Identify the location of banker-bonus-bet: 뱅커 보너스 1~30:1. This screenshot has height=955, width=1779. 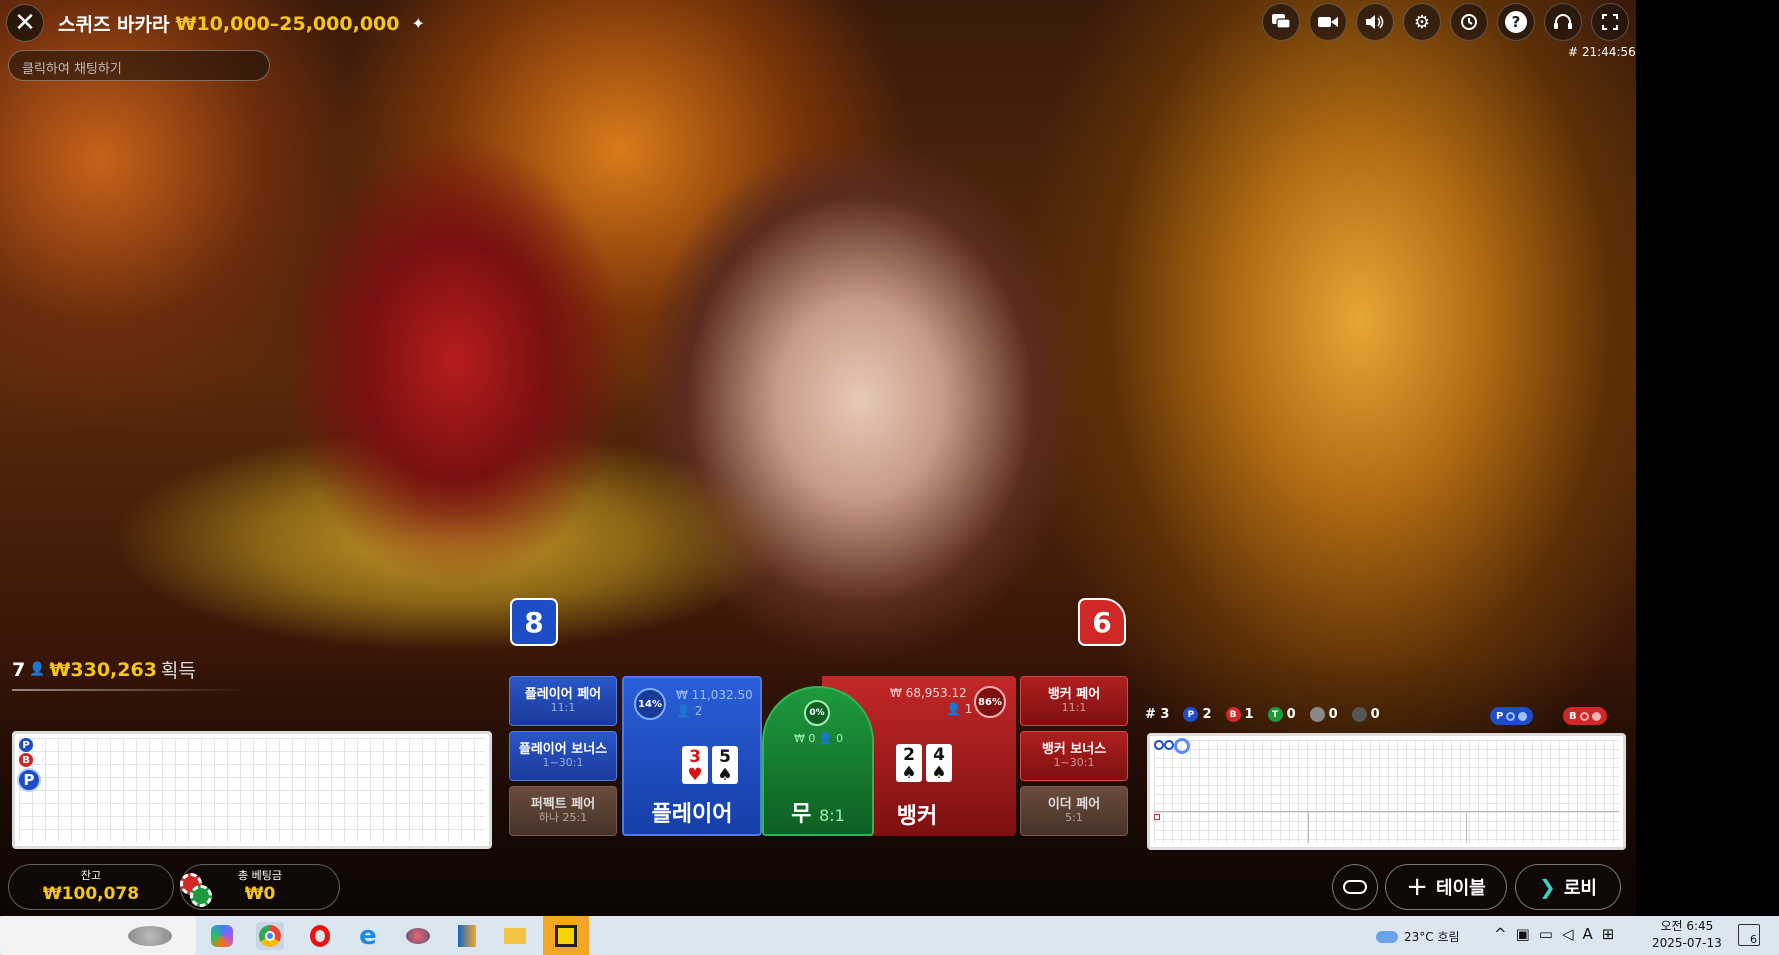
(1074, 756).